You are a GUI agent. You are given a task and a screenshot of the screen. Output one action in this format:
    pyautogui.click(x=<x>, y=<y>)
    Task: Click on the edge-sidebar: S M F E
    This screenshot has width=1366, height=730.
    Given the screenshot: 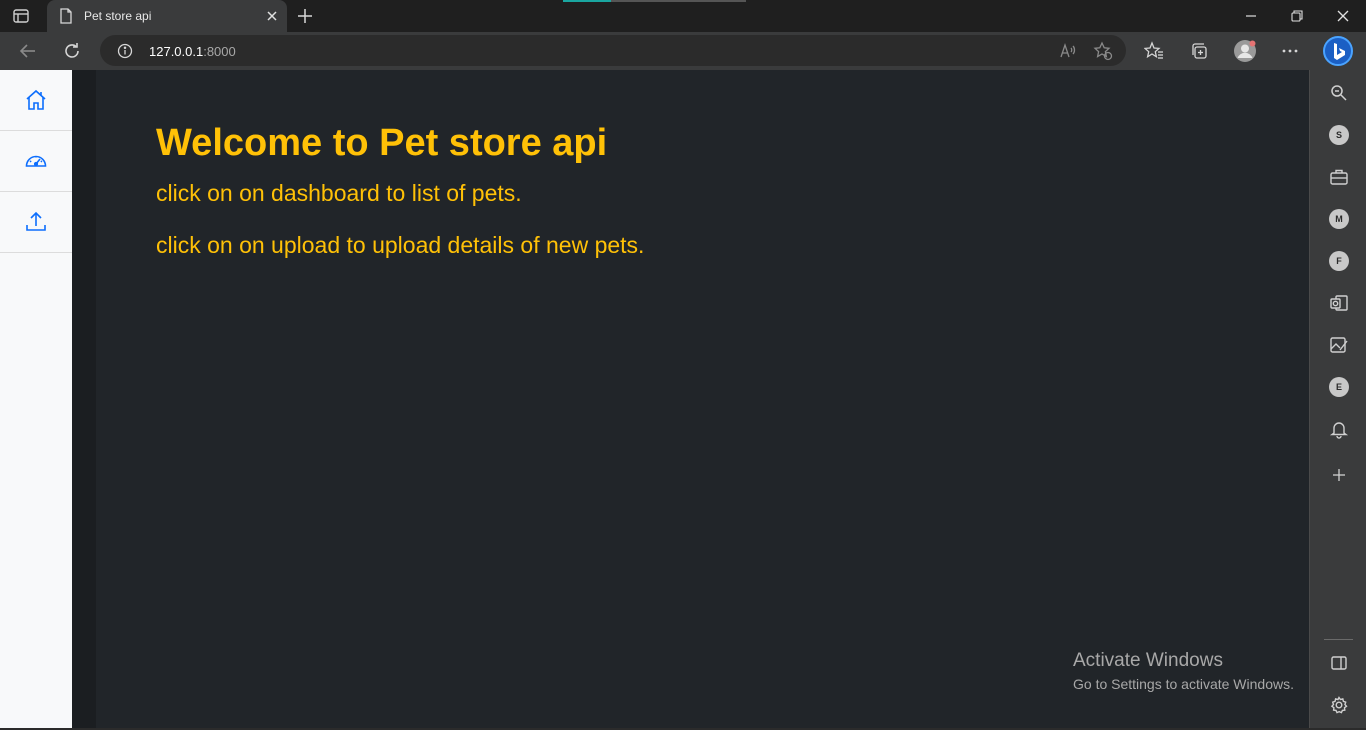 What is the action you would take?
    pyautogui.click(x=1337, y=400)
    